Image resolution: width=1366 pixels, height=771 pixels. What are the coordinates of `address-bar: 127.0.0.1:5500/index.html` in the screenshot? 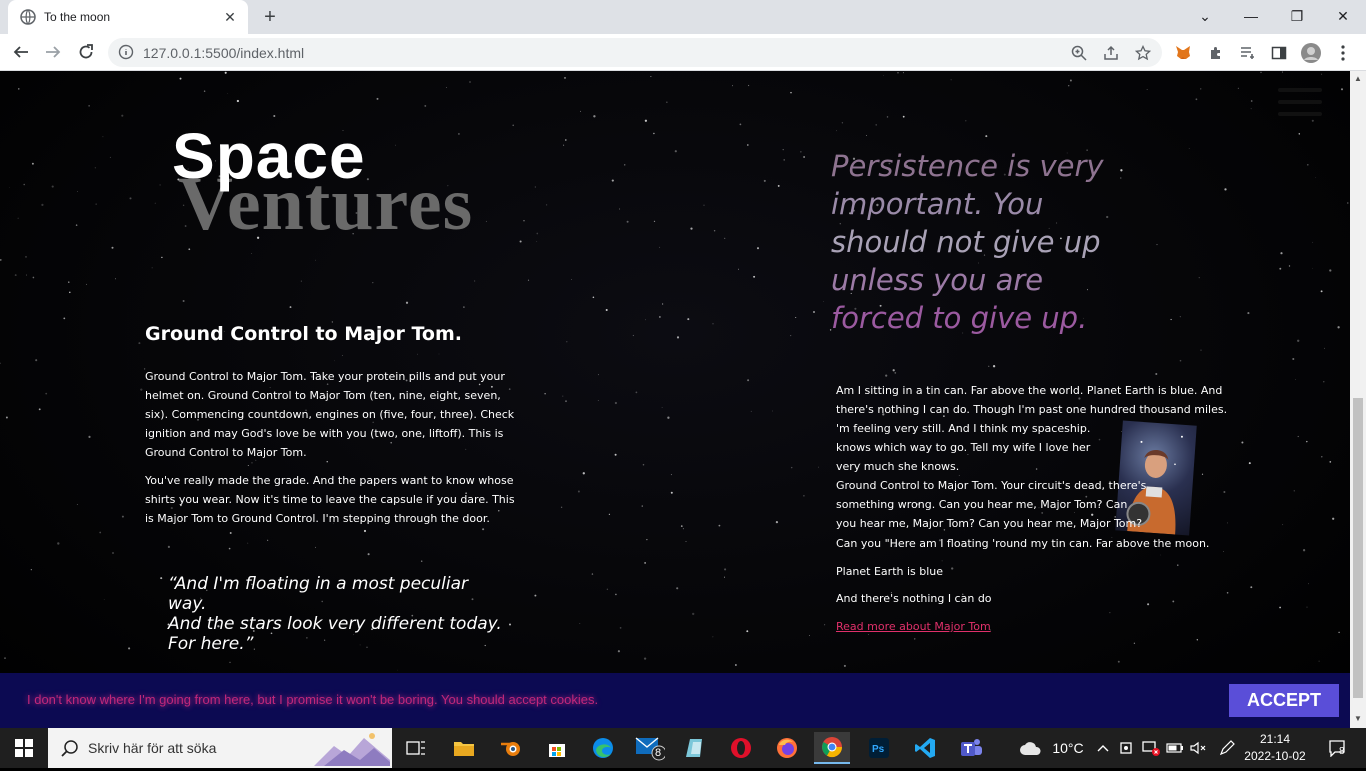 It's located at (635, 52).